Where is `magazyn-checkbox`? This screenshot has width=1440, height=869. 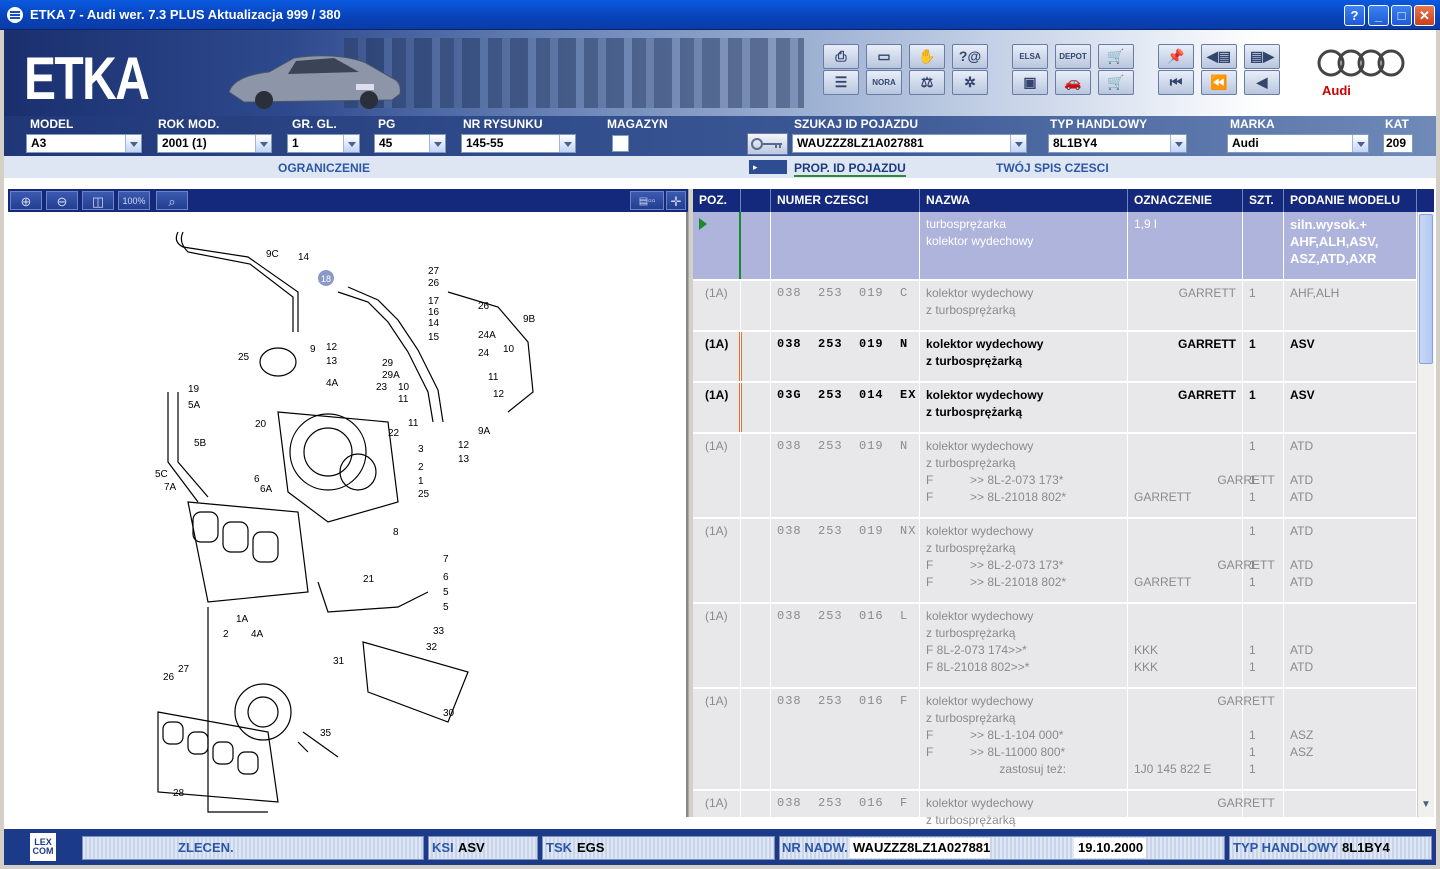 magazyn-checkbox is located at coordinates (620, 143).